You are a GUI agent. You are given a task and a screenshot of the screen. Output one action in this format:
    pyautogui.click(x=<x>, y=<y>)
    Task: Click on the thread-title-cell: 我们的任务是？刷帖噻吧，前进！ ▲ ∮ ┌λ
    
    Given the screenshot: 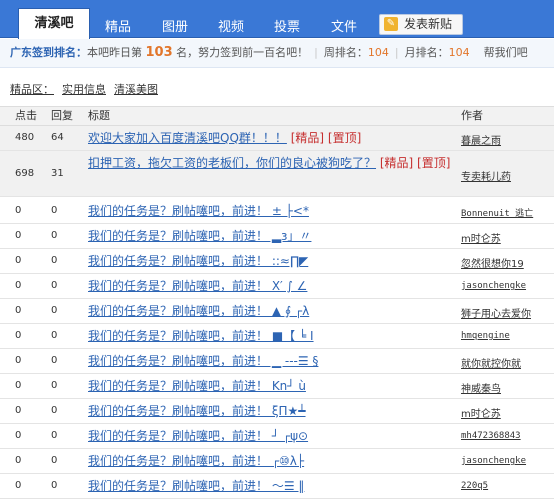 What is the action you would take?
    pyautogui.click(x=270, y=311)
    